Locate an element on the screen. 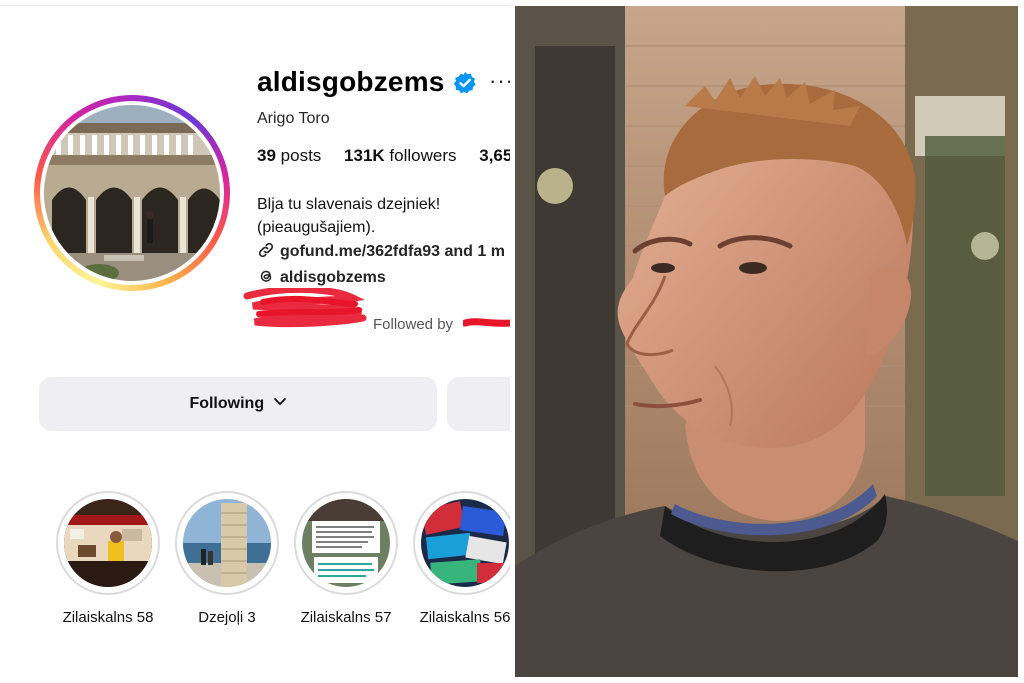  story-highlight: Zilaiskalns 58 is located at coordinates (108, 558).